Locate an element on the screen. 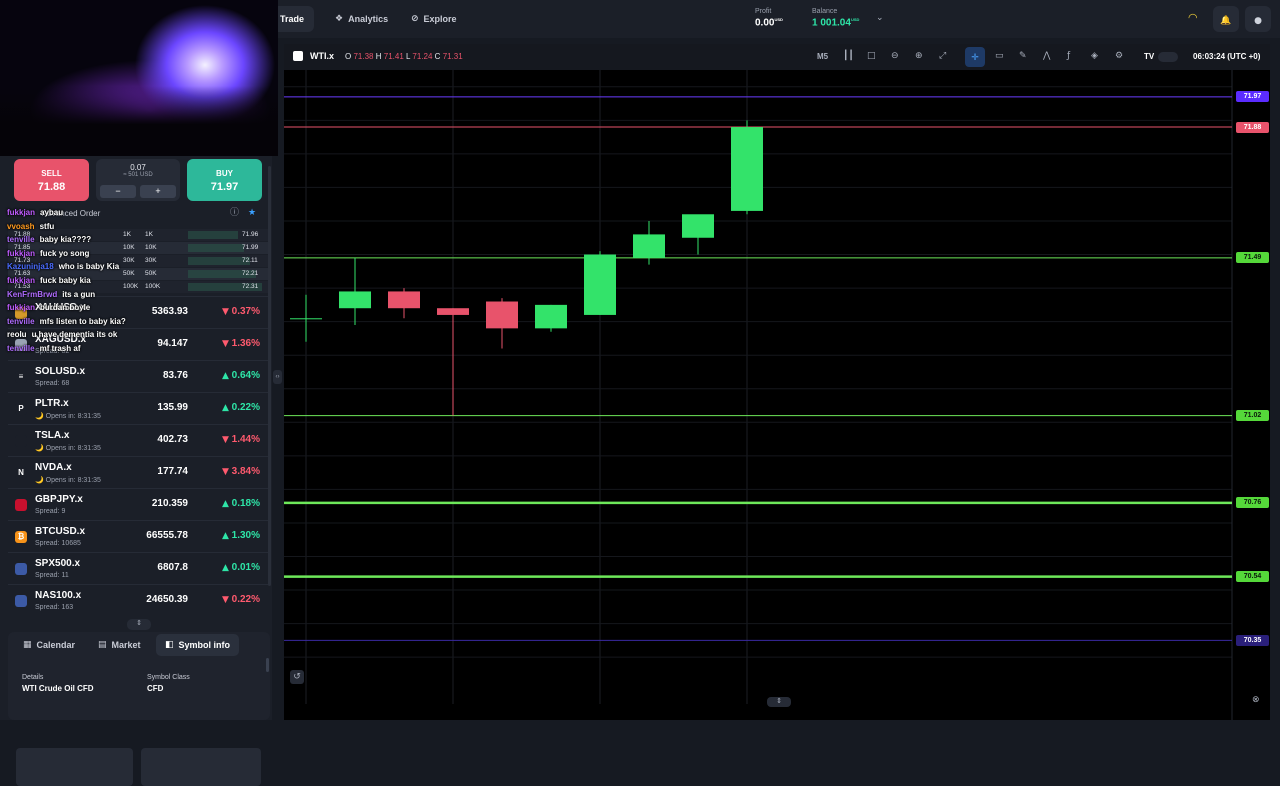  wifi-signal-icon: ◠ is located at coordinates (1193, 17).